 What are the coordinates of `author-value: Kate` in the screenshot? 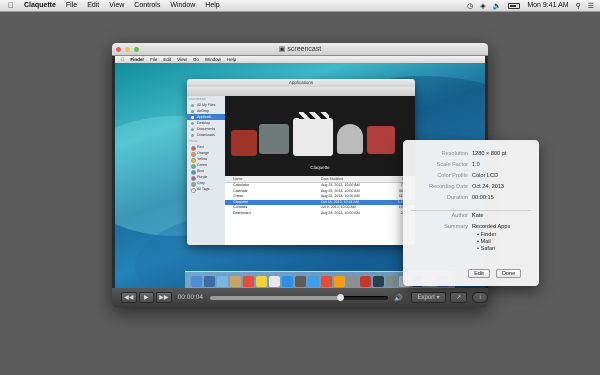 It's located at (478, 216).